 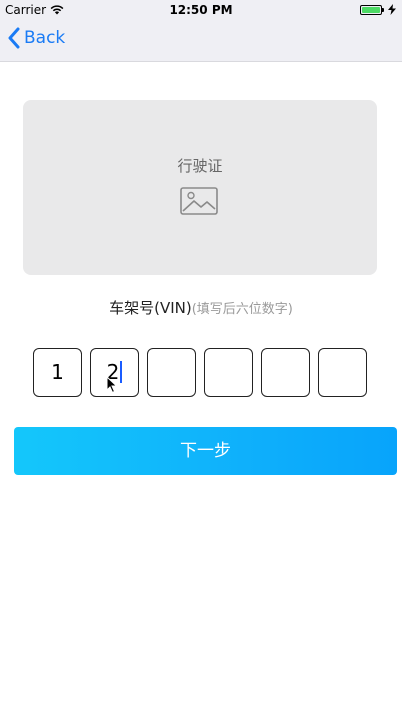 I want to click on text-cursor, so click(x=121, y=371).